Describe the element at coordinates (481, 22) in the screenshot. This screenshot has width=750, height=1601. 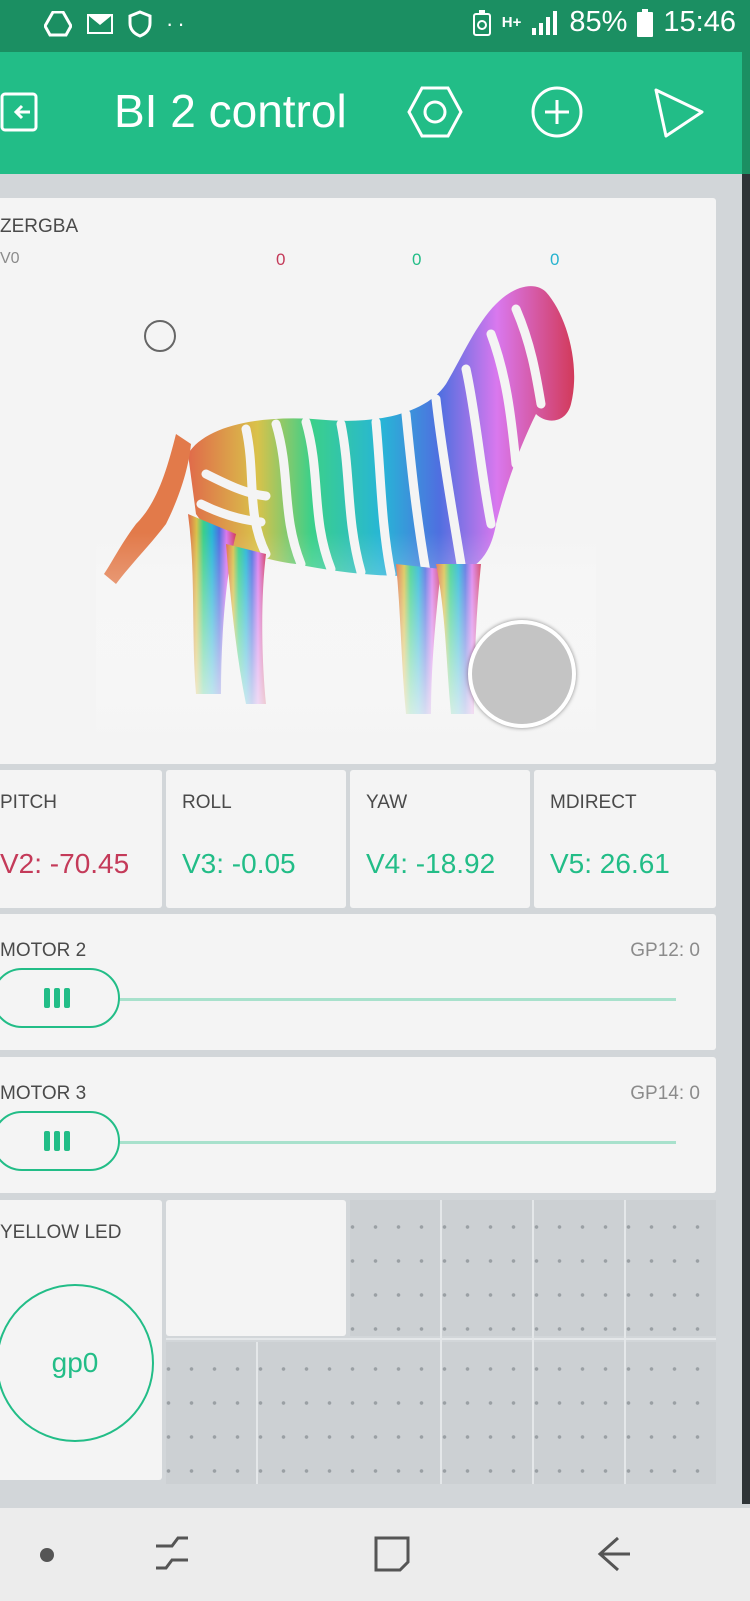
I see `recycle-icon` at that location.